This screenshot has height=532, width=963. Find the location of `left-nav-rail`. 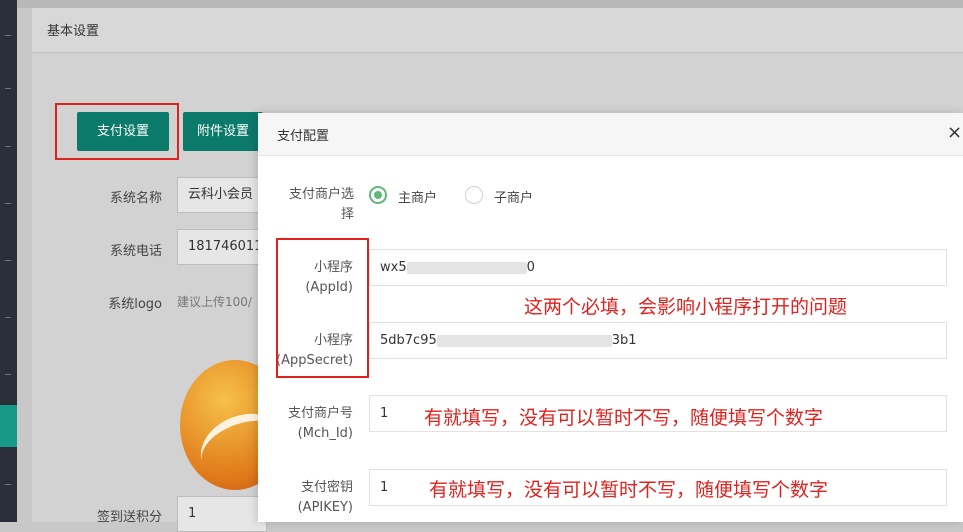

left-nav-rail is located at coordinates (8, 261).